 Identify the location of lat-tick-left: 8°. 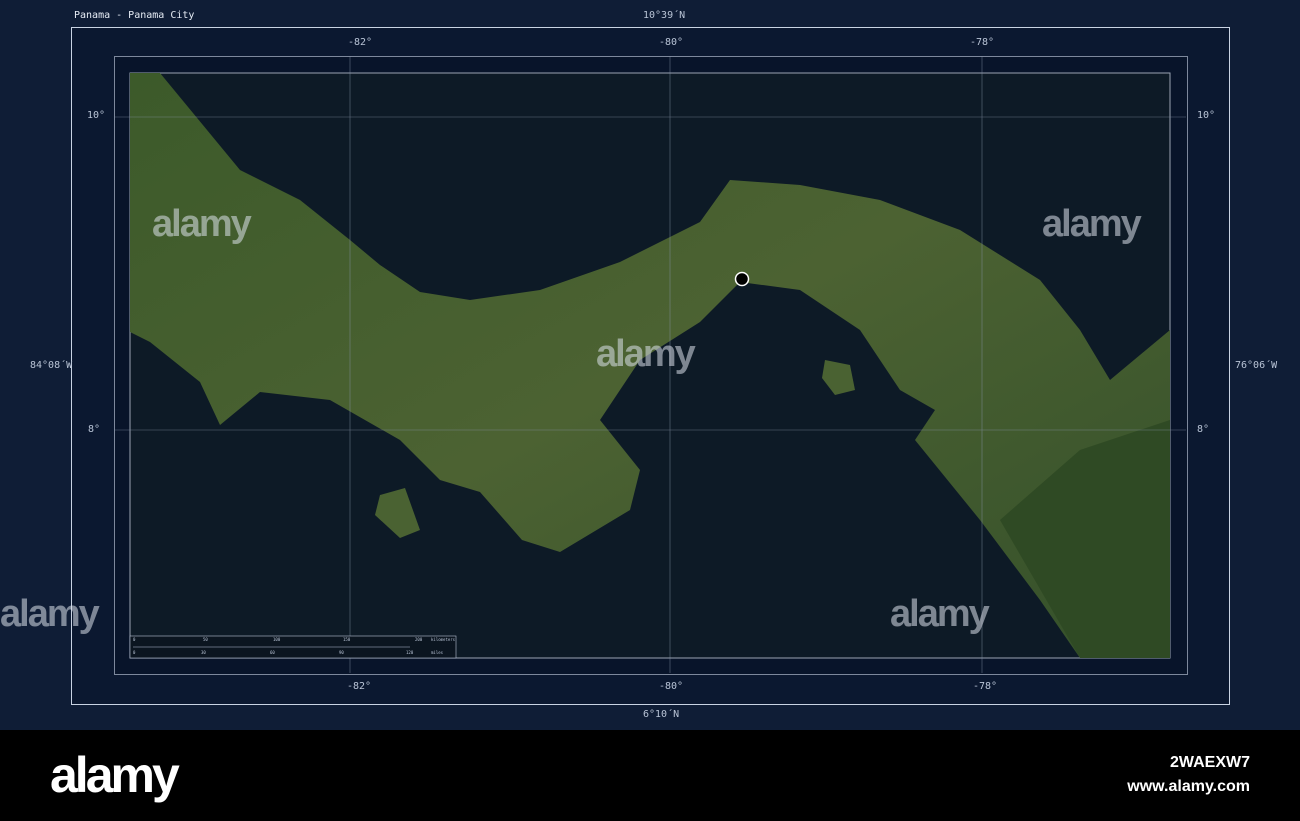
(94, 429).